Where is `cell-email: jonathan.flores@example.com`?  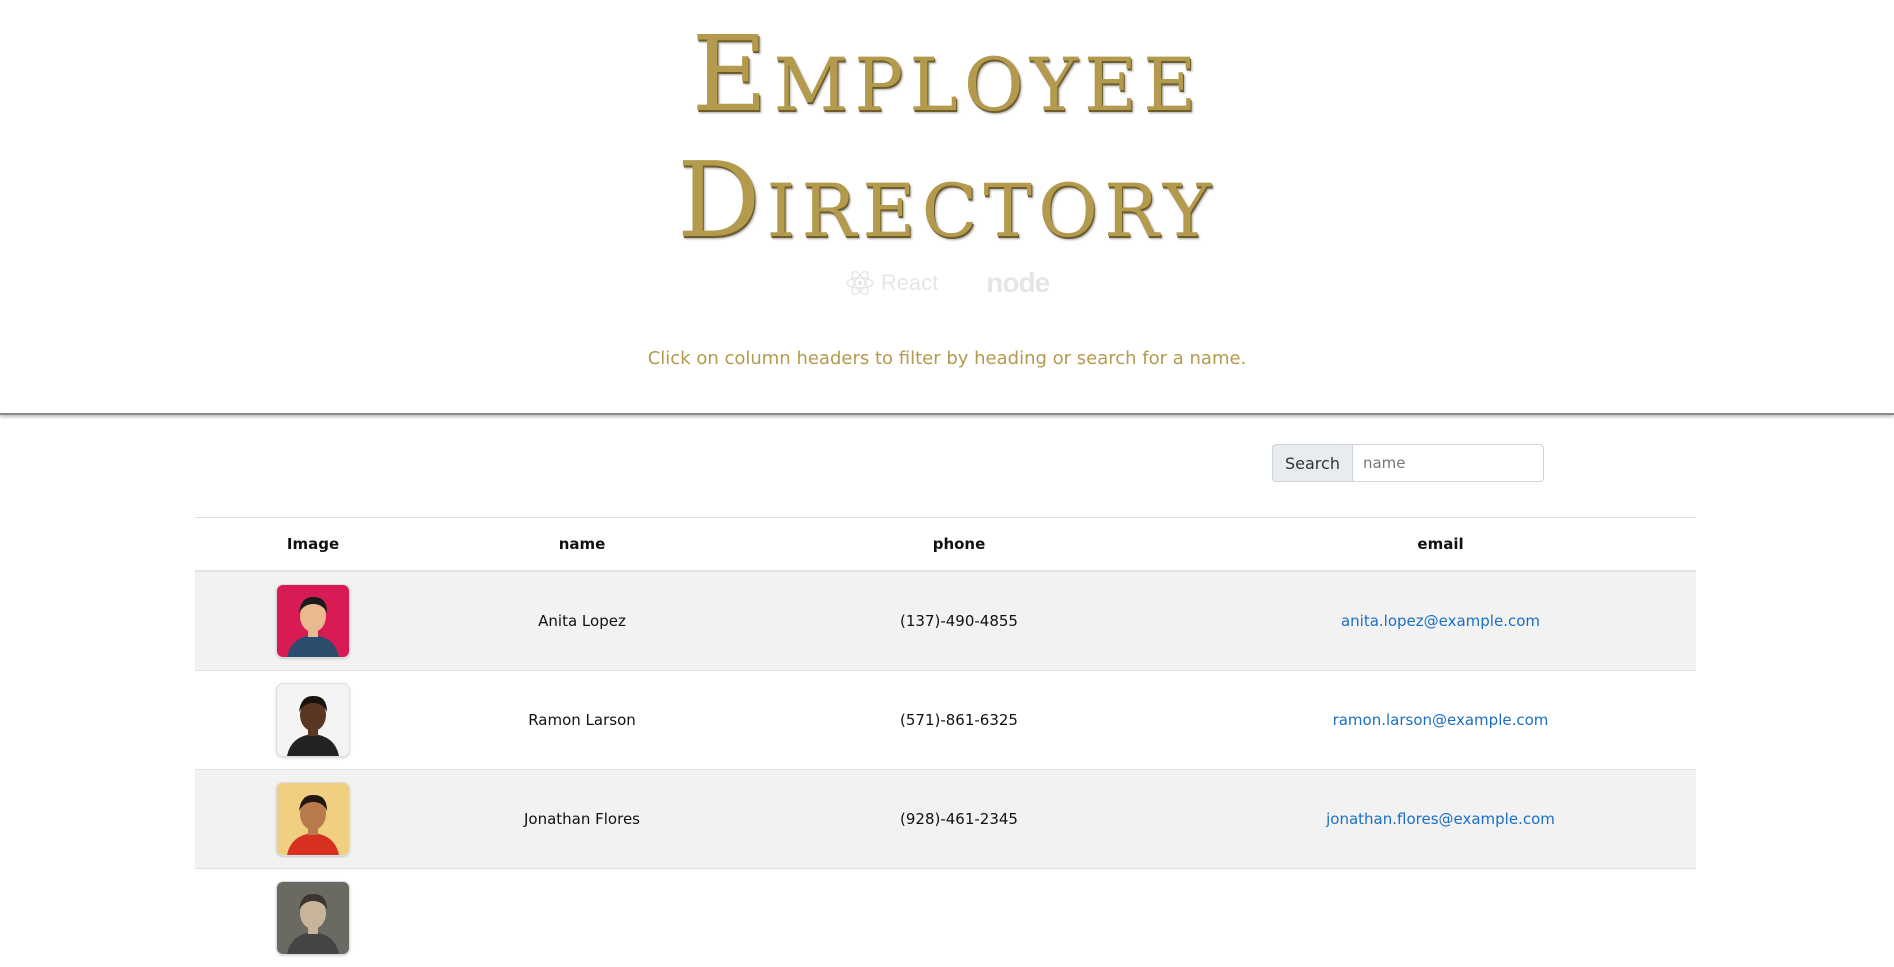 cell-email: jonathan.flores@example.com is located at coordinates (1440, 819).